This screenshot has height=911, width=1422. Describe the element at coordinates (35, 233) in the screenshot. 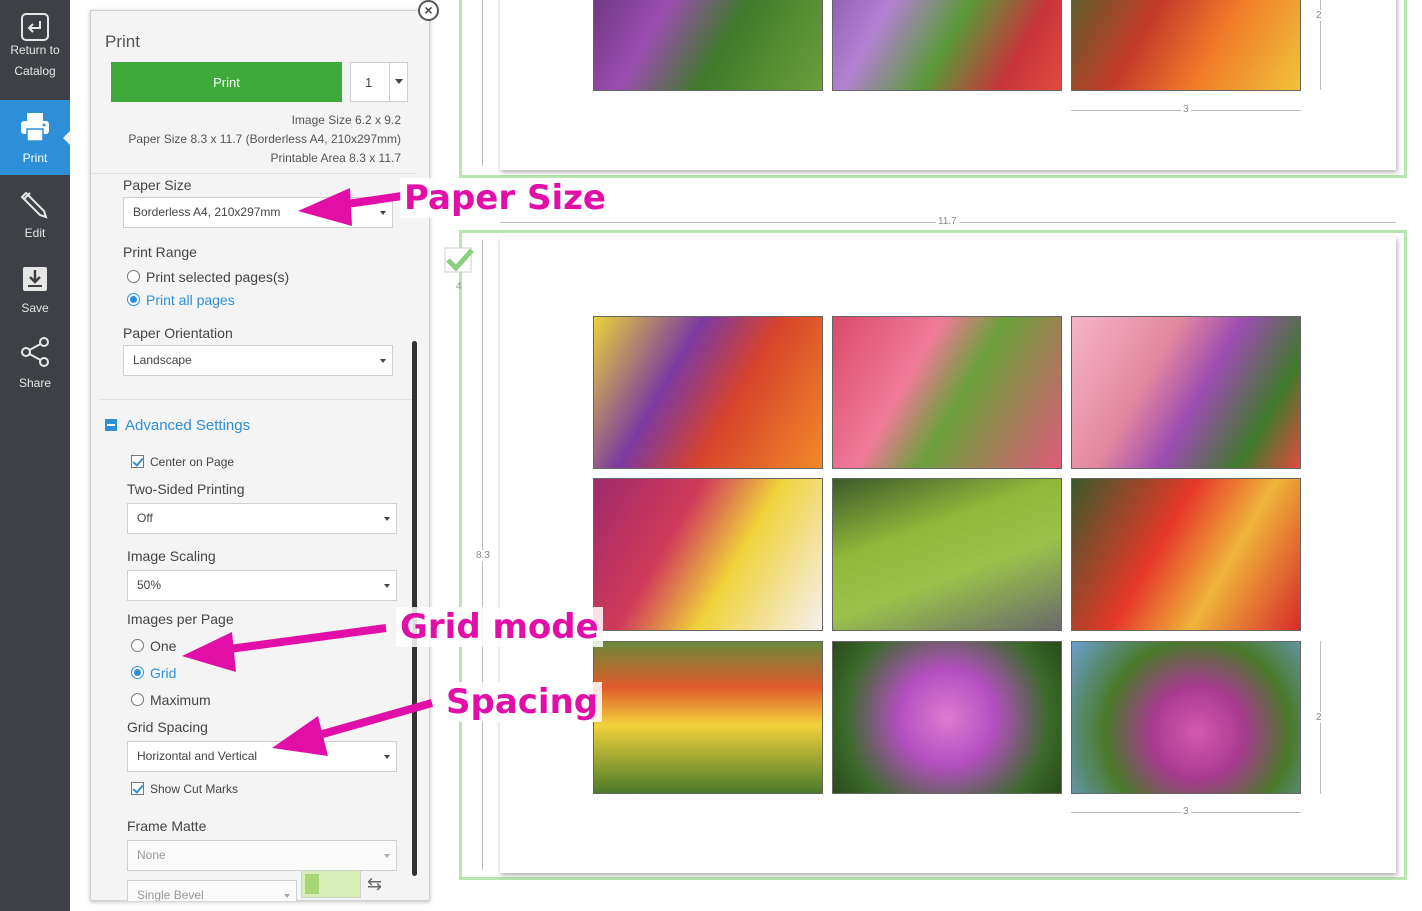

I see `edit-label: Edit` at that location.